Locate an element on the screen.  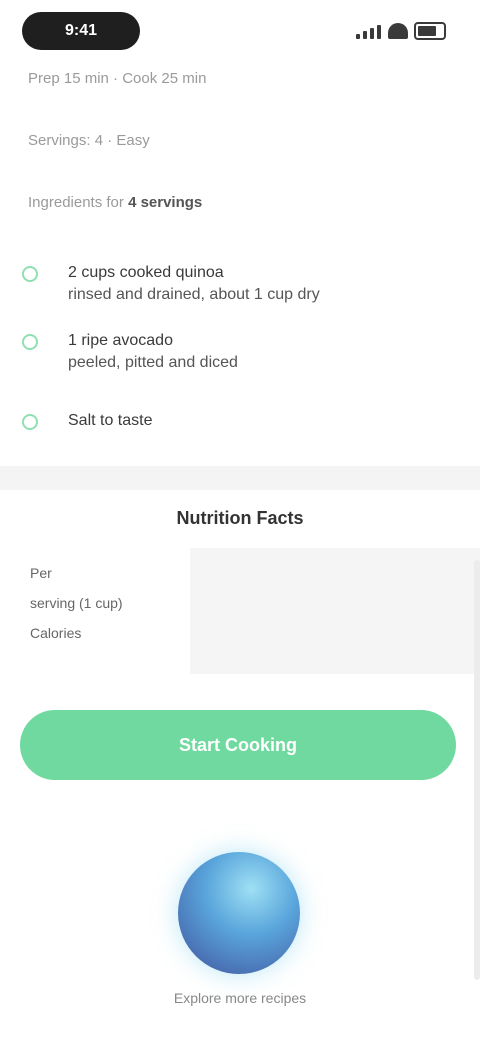
ingredient-sub: peeled, pitted and diced is located at coordinates (153, 362).